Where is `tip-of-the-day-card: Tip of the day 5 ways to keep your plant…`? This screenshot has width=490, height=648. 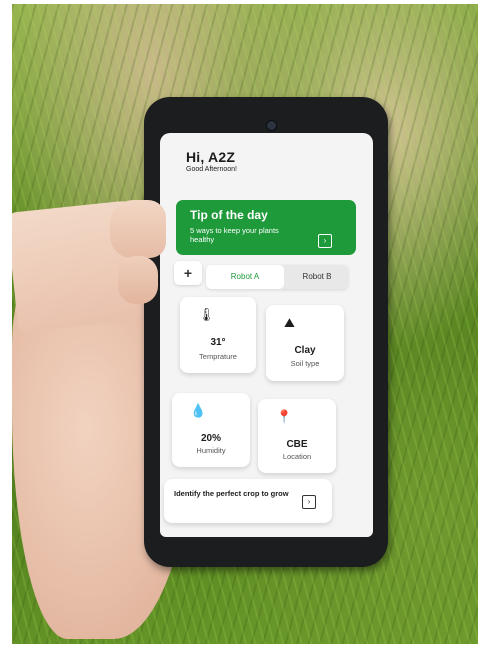
tip-of-the-day-card: Tip of the day 5 ways to keep your plant… is located at coordinates (266, 227).